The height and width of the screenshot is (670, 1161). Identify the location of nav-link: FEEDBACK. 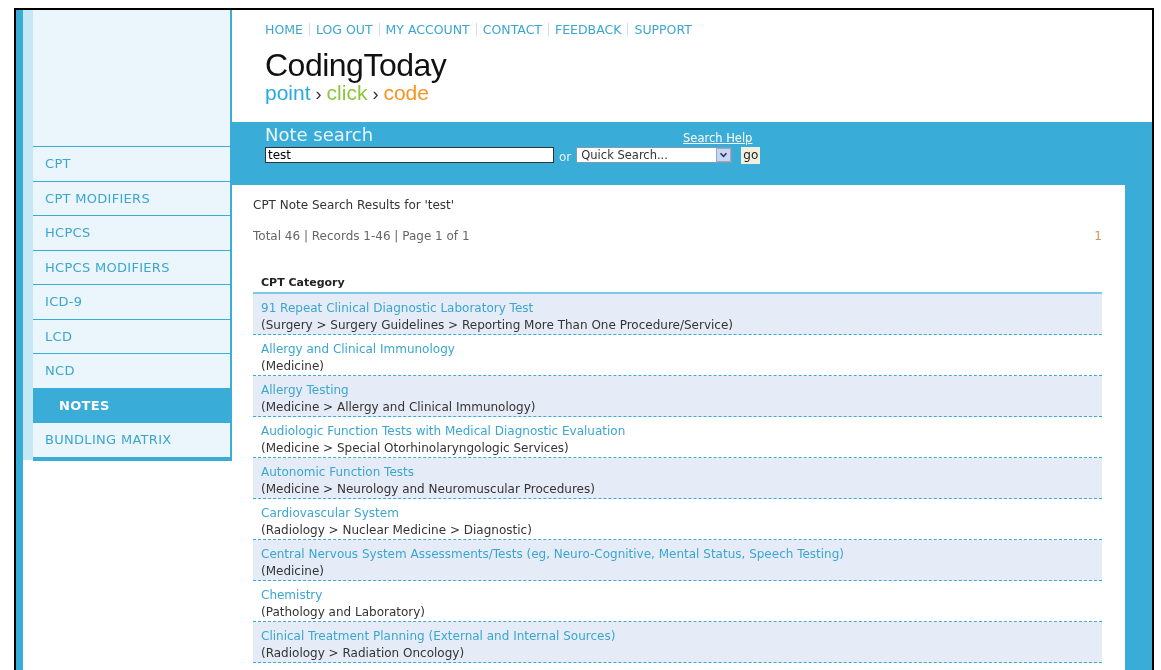
(588, 29).